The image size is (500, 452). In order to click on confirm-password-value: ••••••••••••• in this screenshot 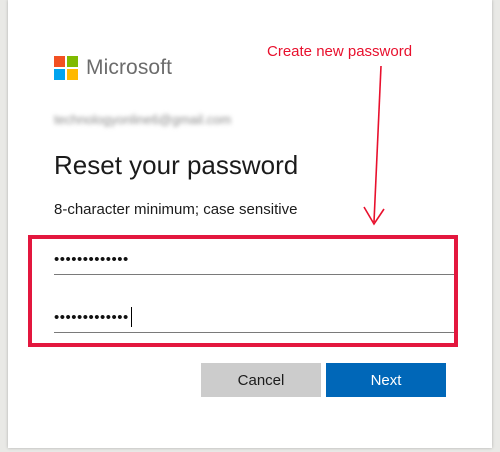, I will do `click(91, 317)`.